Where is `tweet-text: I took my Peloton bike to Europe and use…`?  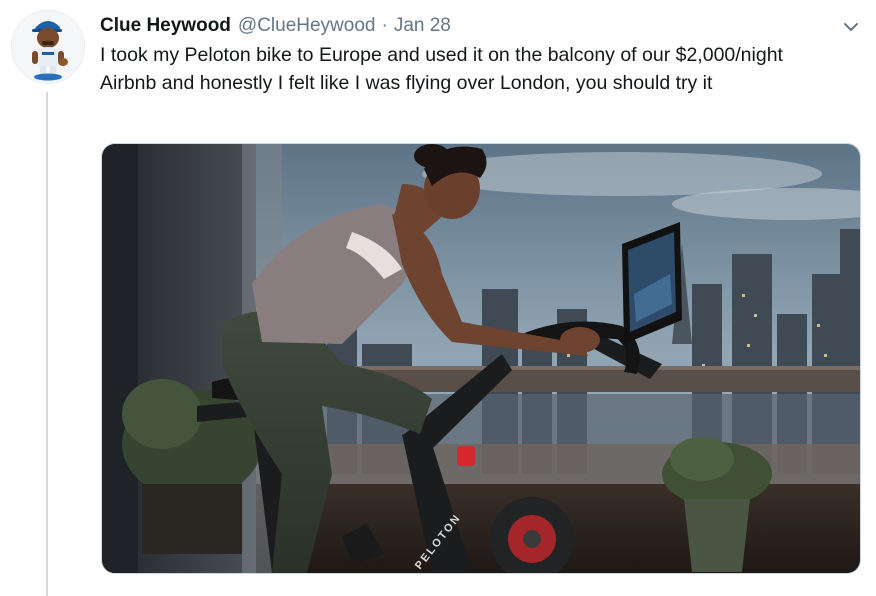
tweet-text: I took my Peloton bike to Europe and use… is located at coordinates (441, 69).